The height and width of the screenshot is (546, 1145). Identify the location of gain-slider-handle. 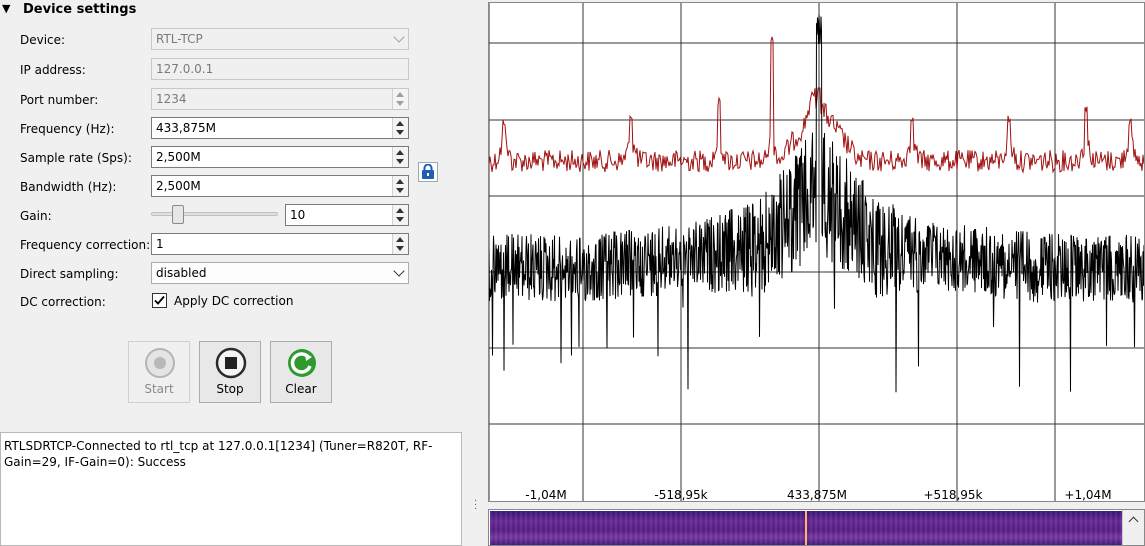
(178, 214).